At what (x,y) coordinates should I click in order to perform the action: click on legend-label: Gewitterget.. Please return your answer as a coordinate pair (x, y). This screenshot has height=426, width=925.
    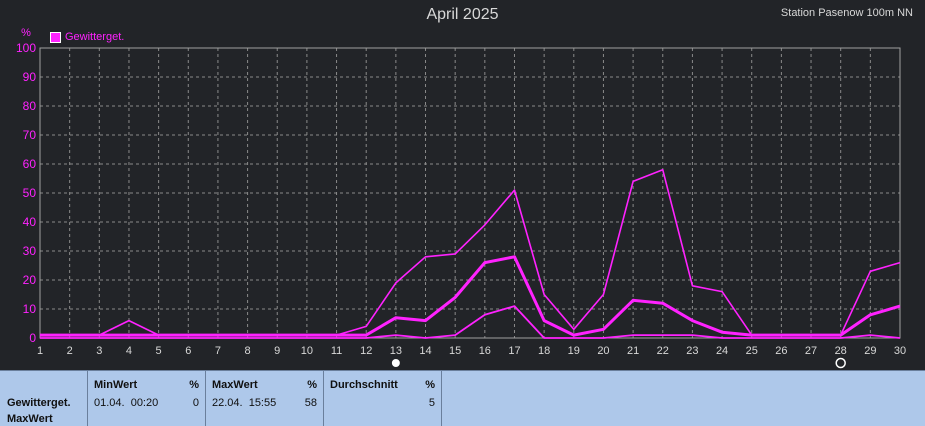
    Looking at the image, I should click on (95, 37).